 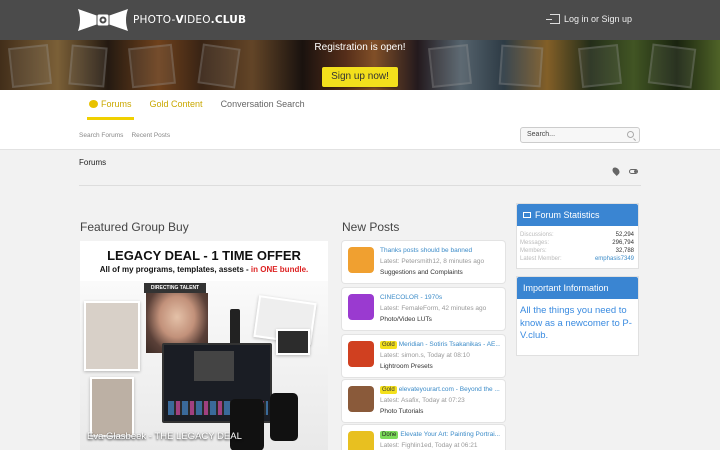 I want to click on tab-forums: Forums, so click(x=110, y=105).